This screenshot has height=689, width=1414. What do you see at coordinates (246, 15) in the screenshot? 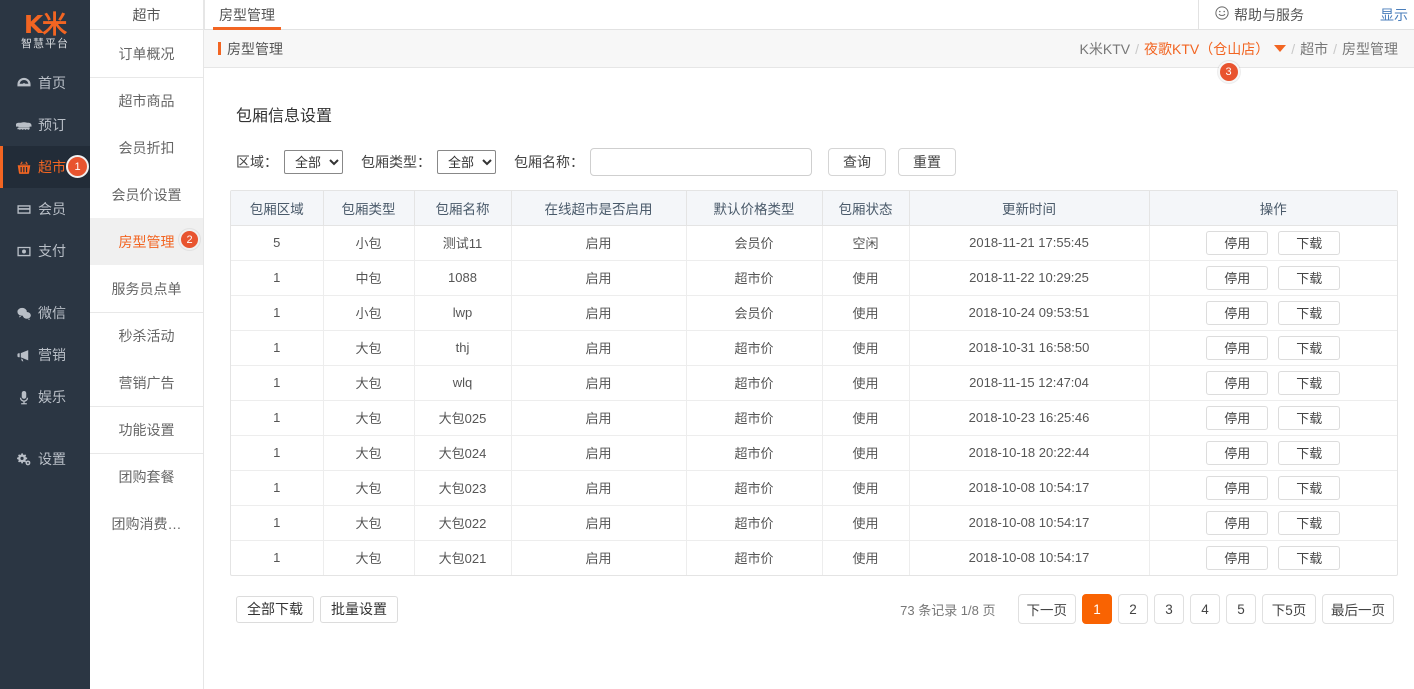
I see `tab-room-management: 房型管理` at bounding box center [246, 15].